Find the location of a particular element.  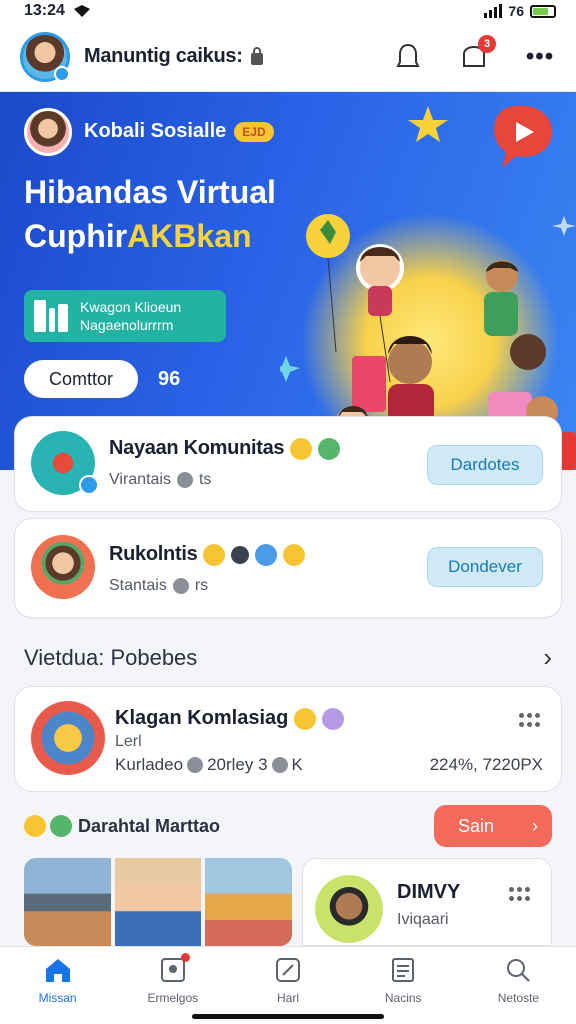

chevron-right-icon: › is located at coordinates (547, 657).